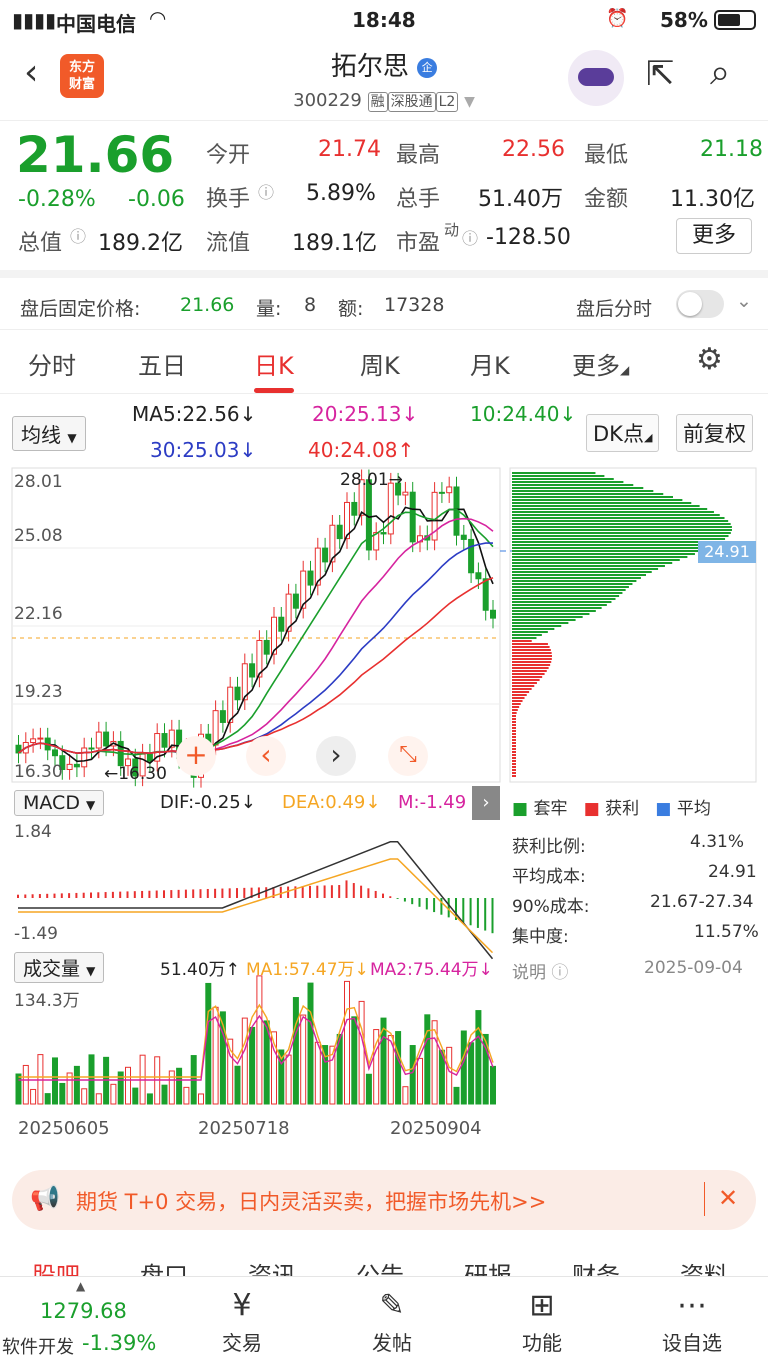 Image resolution: width=768 pixels, height=1366 pixels. What do you see at coordinates (331, 802) in the screenshot?
I see `macd-dea: DEA:0.49↓` at bounding box center [331, 802].